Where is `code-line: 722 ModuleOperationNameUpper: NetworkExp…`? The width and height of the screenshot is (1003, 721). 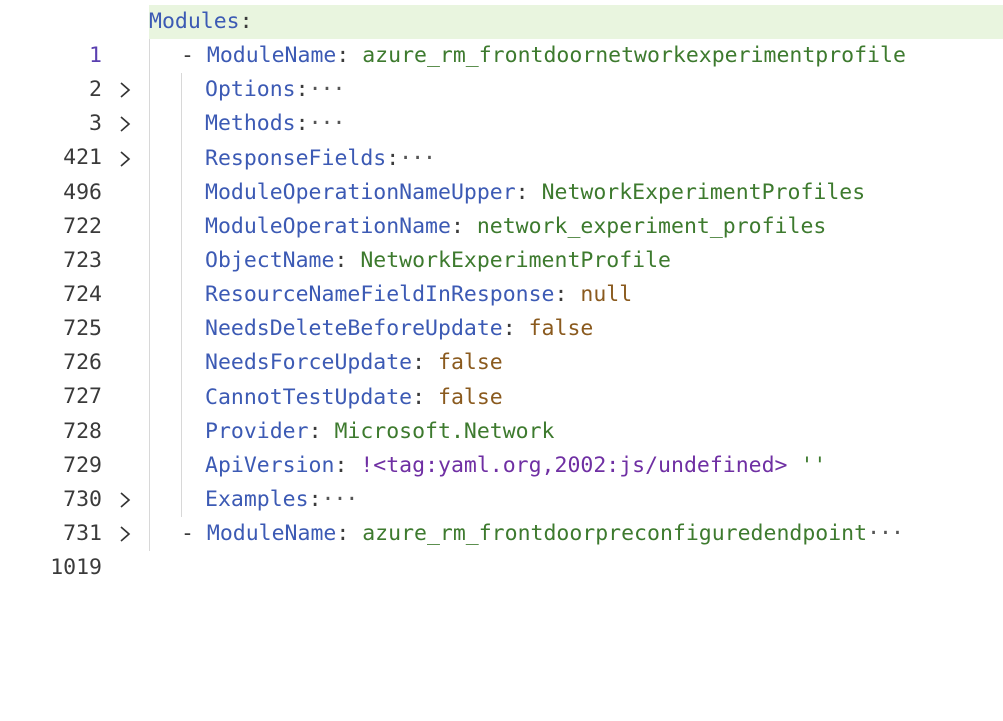 code-line: 722 ModuleOperationNameUpper: NetworkExp… is located at coordinates (501, 207).